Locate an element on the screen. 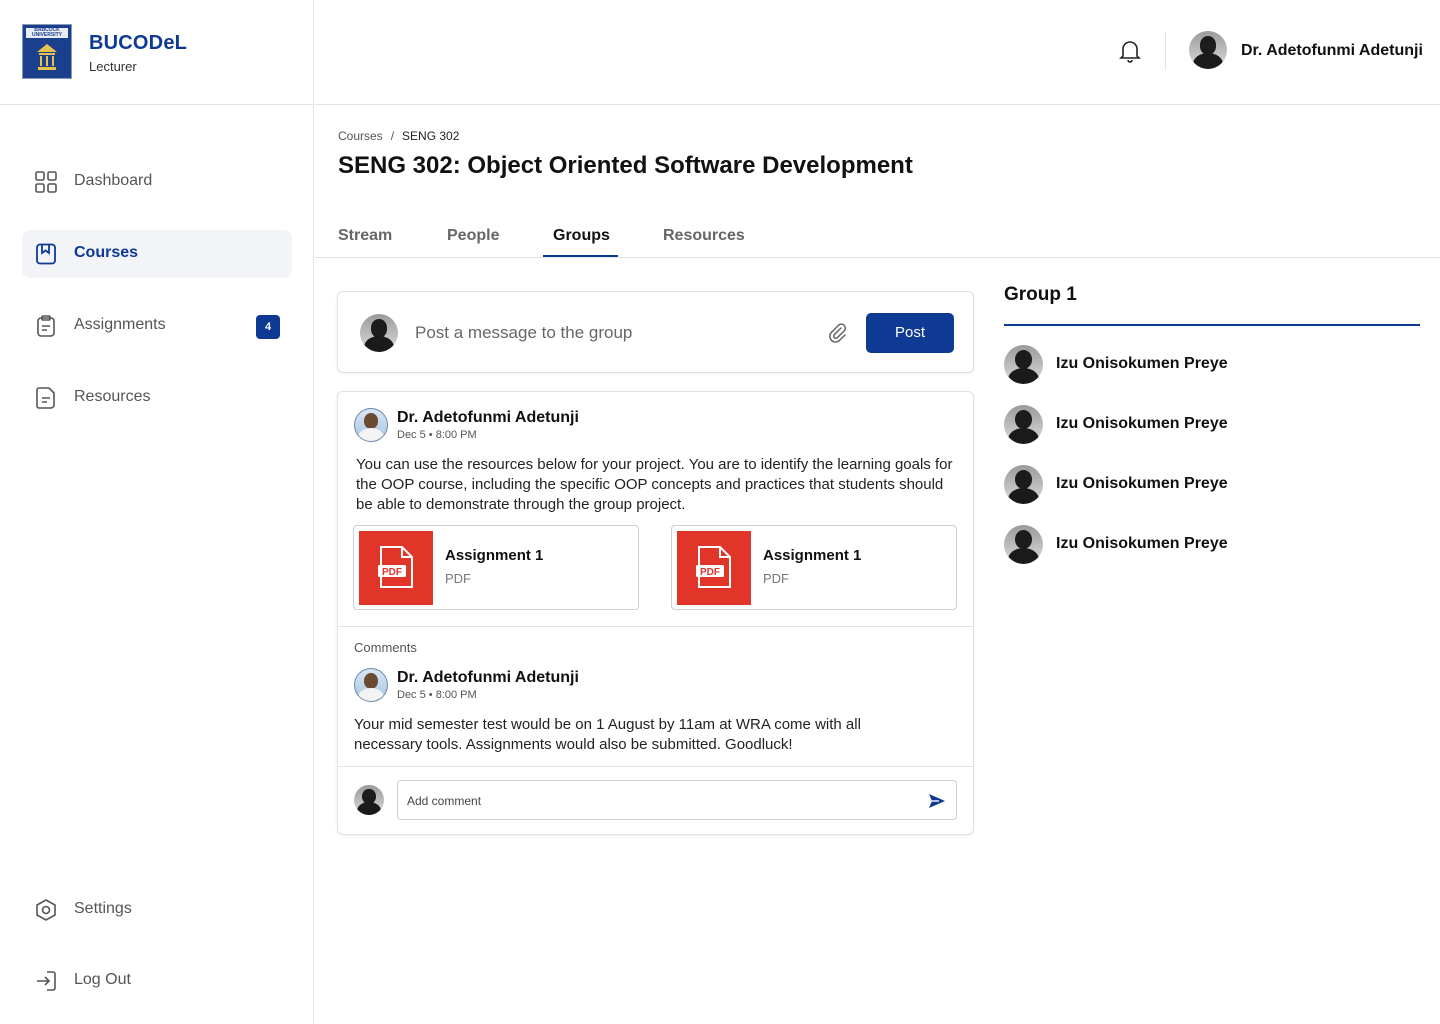 This screenshot has height=1024, width=1440. sidebar-item-courses: Courses is located at coordinates (157, 254).